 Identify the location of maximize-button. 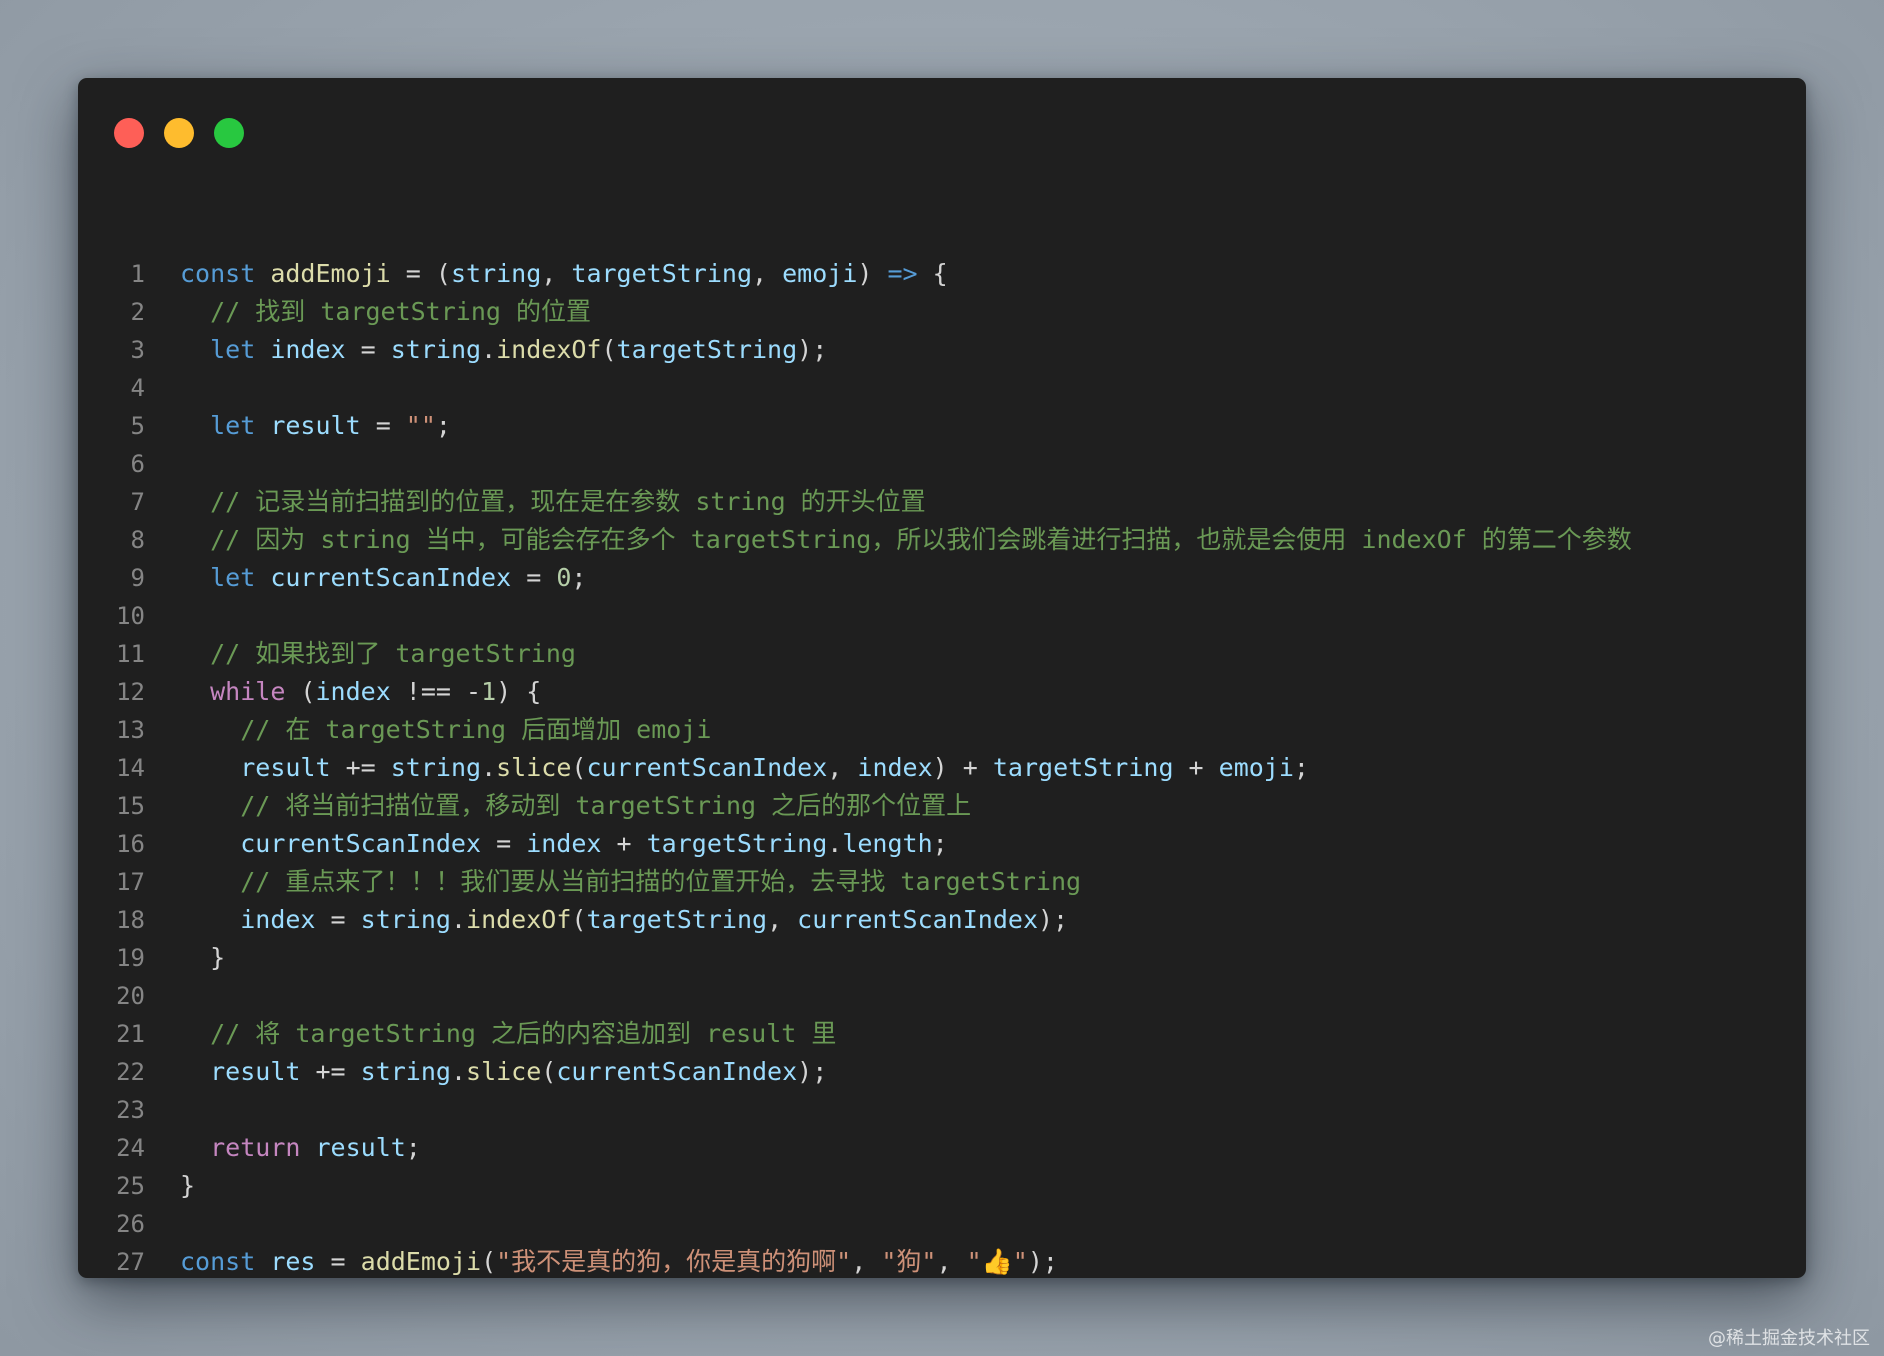
(229, 133).